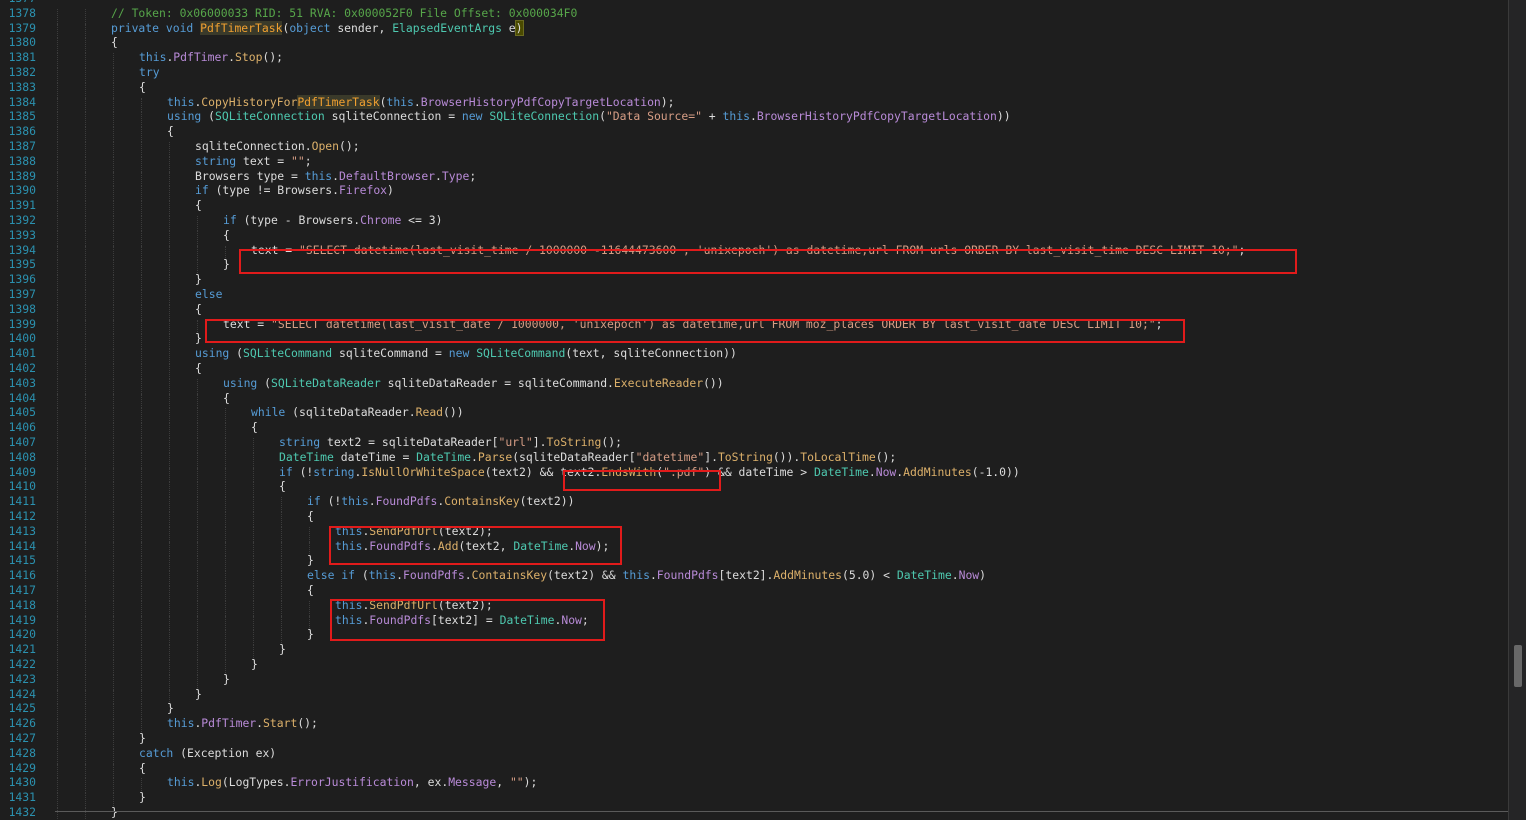 Image resolution: width=1526 pixels, height=820 pixels. I want to click on code-line: while (sqliteDataReader.Read()), so click(357, 412).